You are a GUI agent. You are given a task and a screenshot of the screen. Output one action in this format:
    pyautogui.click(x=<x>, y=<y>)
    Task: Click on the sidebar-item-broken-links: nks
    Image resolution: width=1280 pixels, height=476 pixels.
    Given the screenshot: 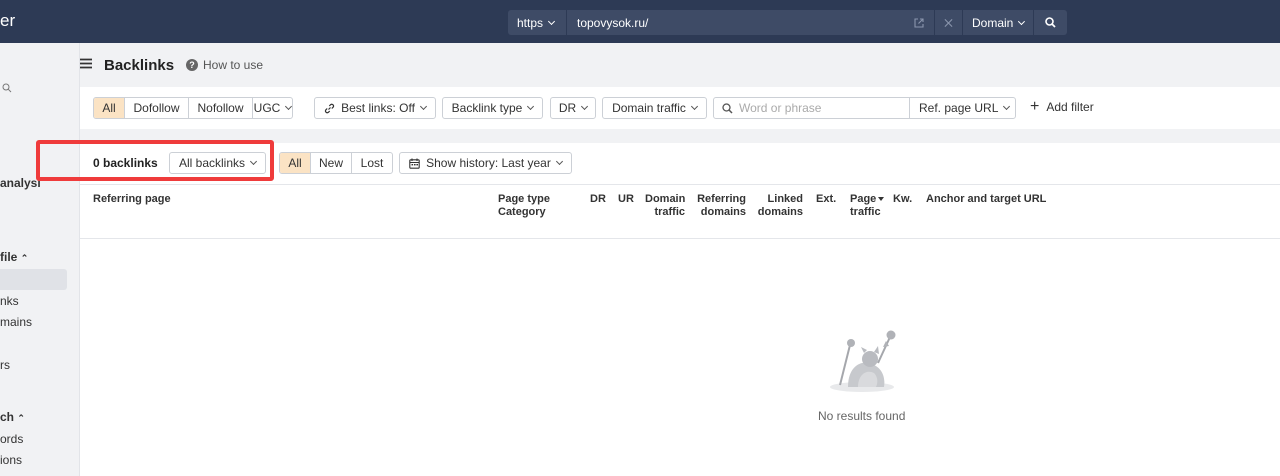 What is the action you would take?
    pyautogui.click(x=9, y=301)
    